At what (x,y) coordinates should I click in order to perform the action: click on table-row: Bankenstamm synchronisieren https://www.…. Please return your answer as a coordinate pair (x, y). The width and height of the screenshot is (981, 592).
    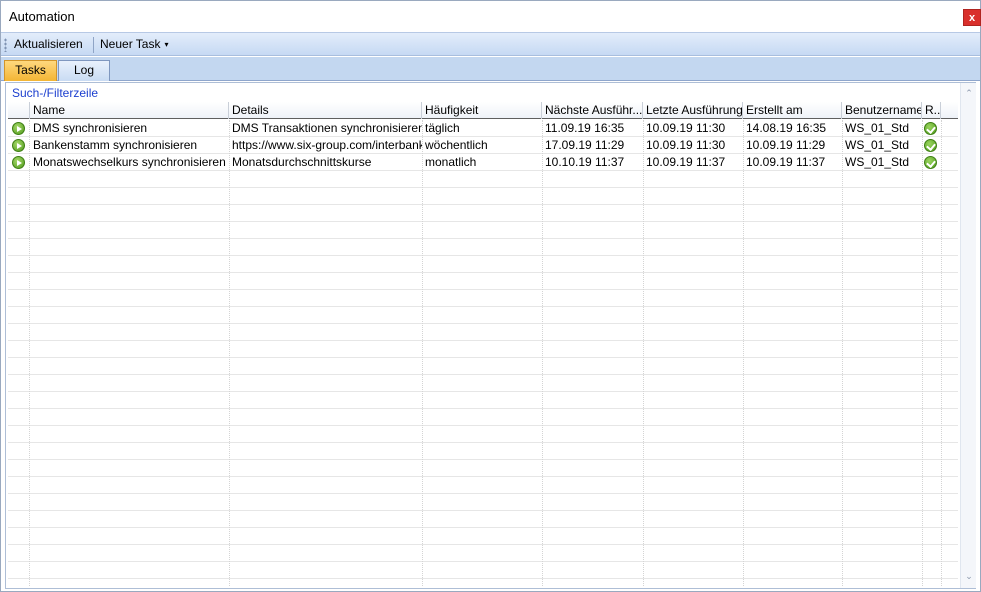
    Looking at the image, I should click on (483, 145).